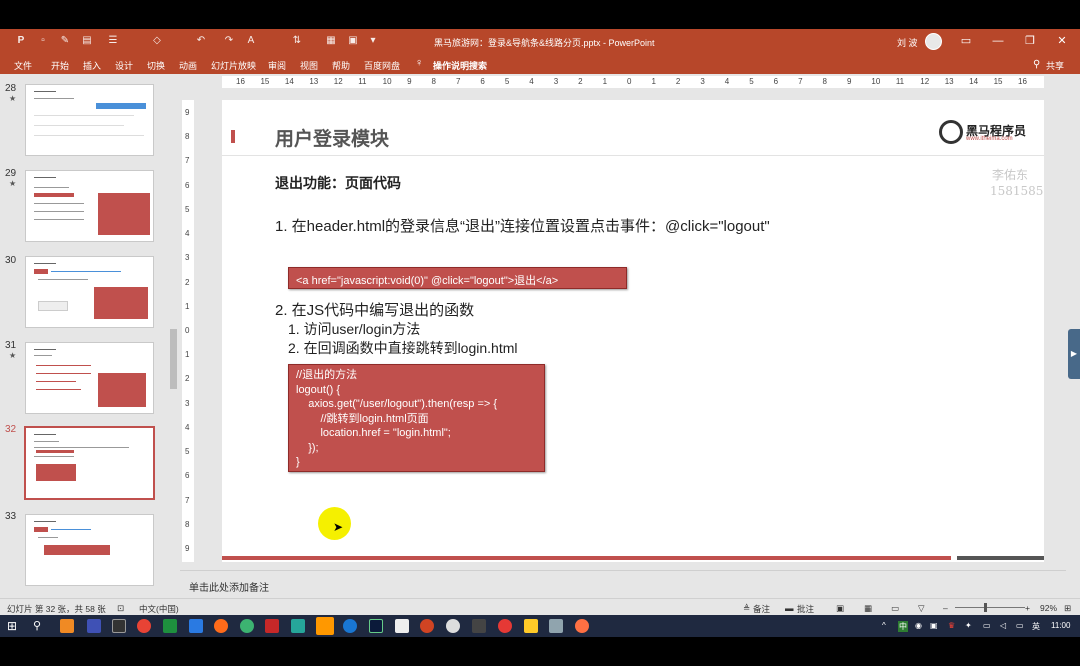 Image resolution: width=1080 pixels, height=666 pixels. I want to click on search-icon: ⚲, so click(40, 626).